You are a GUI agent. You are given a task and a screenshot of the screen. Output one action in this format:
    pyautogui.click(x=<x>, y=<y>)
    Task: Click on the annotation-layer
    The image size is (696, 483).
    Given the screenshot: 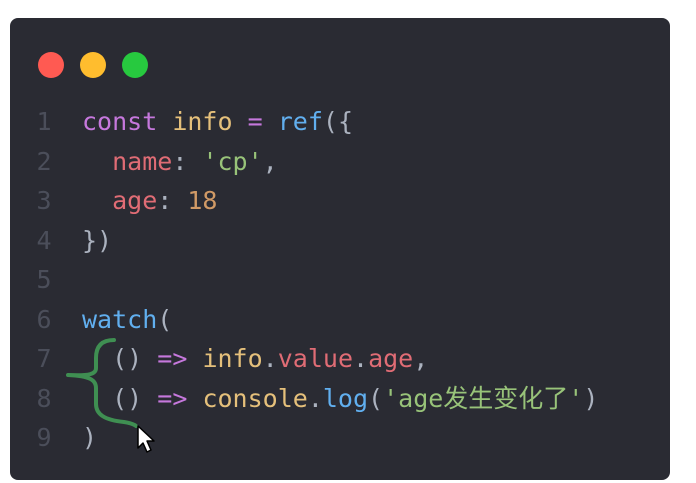 What is the action you would take?
    pyautogui.click(x=110, y=395)
    